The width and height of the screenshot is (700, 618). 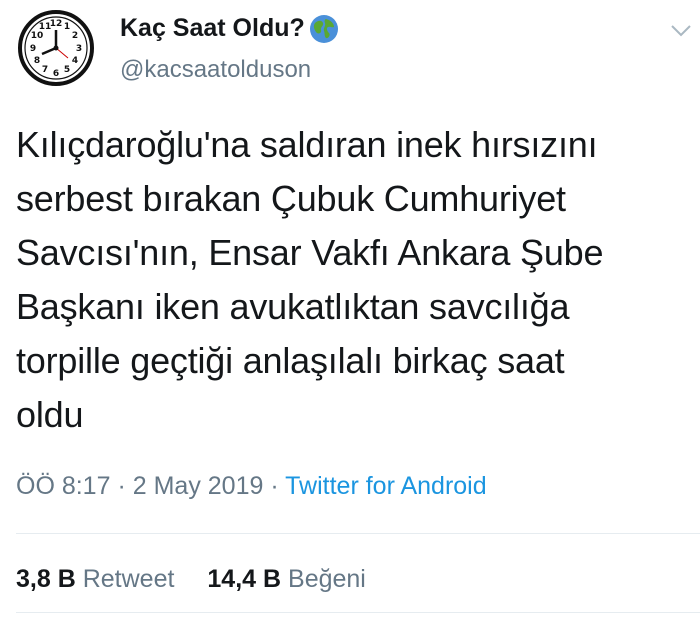 I want to click on svg-text: 11, so click(x=45, y=27).